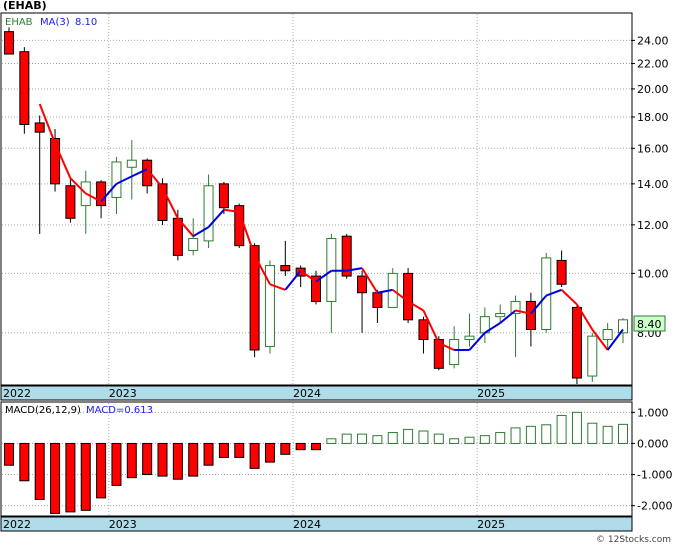  I want to click on price-tick-label: 22.00, so click(653, 64).